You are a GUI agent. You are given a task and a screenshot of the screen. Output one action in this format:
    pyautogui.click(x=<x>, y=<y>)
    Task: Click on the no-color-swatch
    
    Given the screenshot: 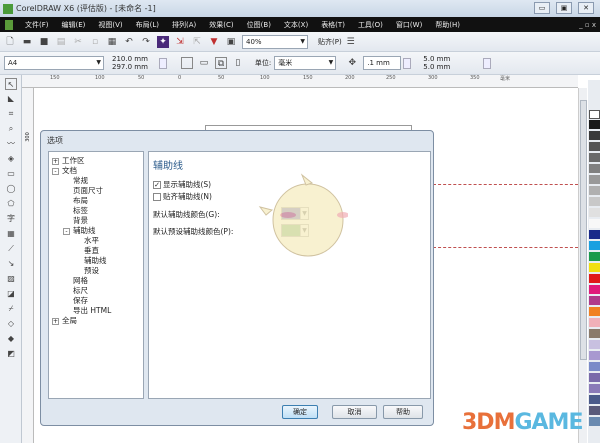 What is the action you would take?
    pyautogui.click(x=594, y=114)
    